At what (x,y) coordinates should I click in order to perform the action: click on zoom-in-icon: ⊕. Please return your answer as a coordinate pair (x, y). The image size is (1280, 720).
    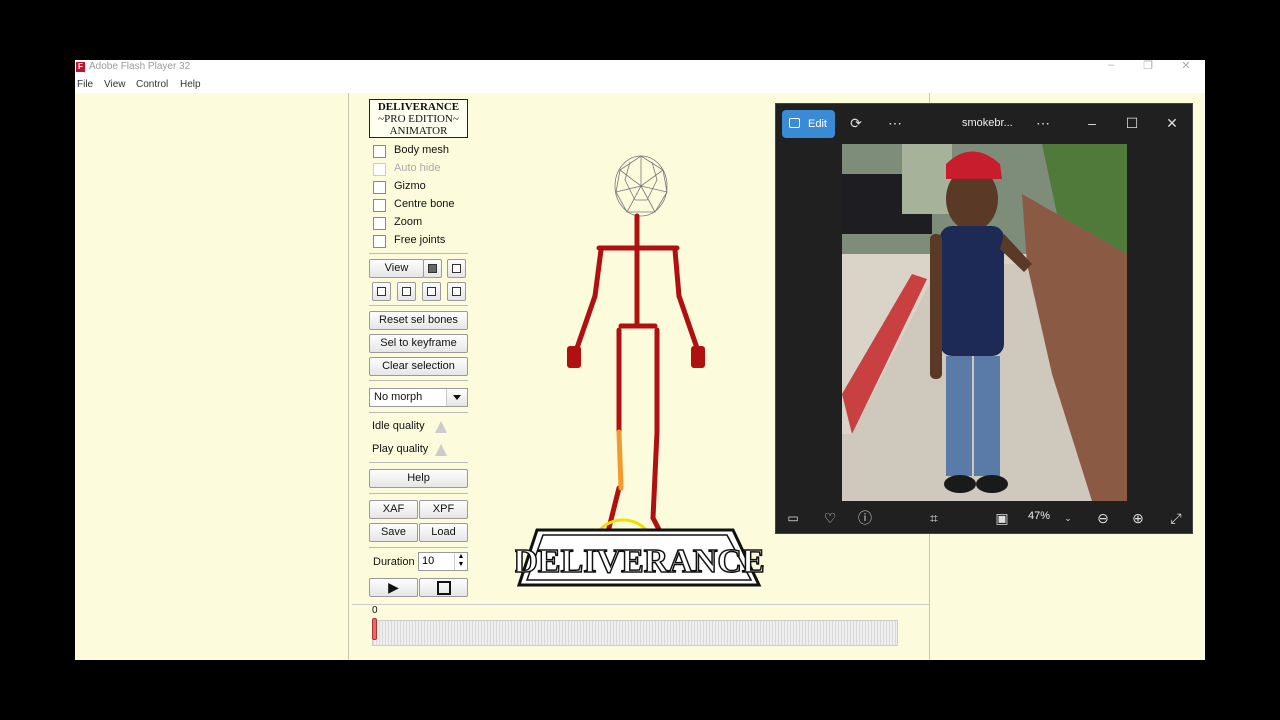
    Looking at the image, I should click on (1138, 518).